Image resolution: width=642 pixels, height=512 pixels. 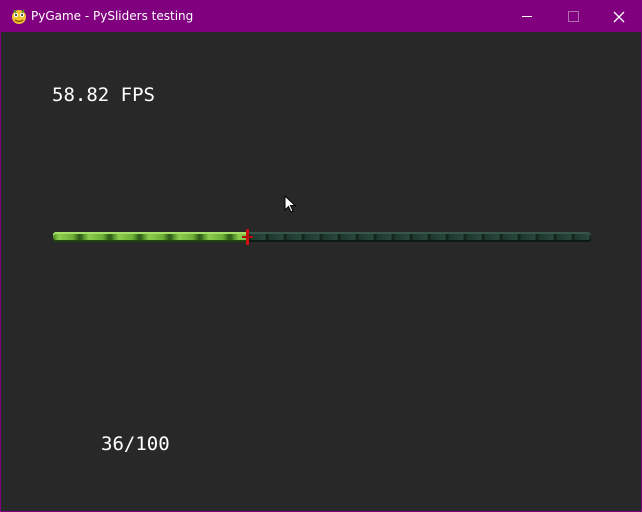 I want to click on minimize-button, so click(x=527, y=16).